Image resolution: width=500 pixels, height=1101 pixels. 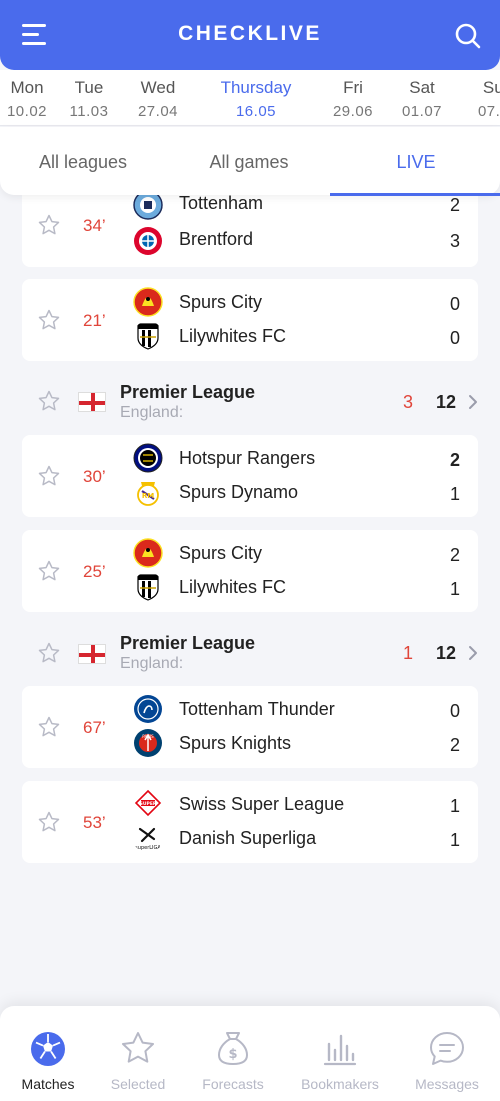 I want to click on match-card: 25’ Spurs City 2 Lilywhites FC 1, so click(x=250, y=571).